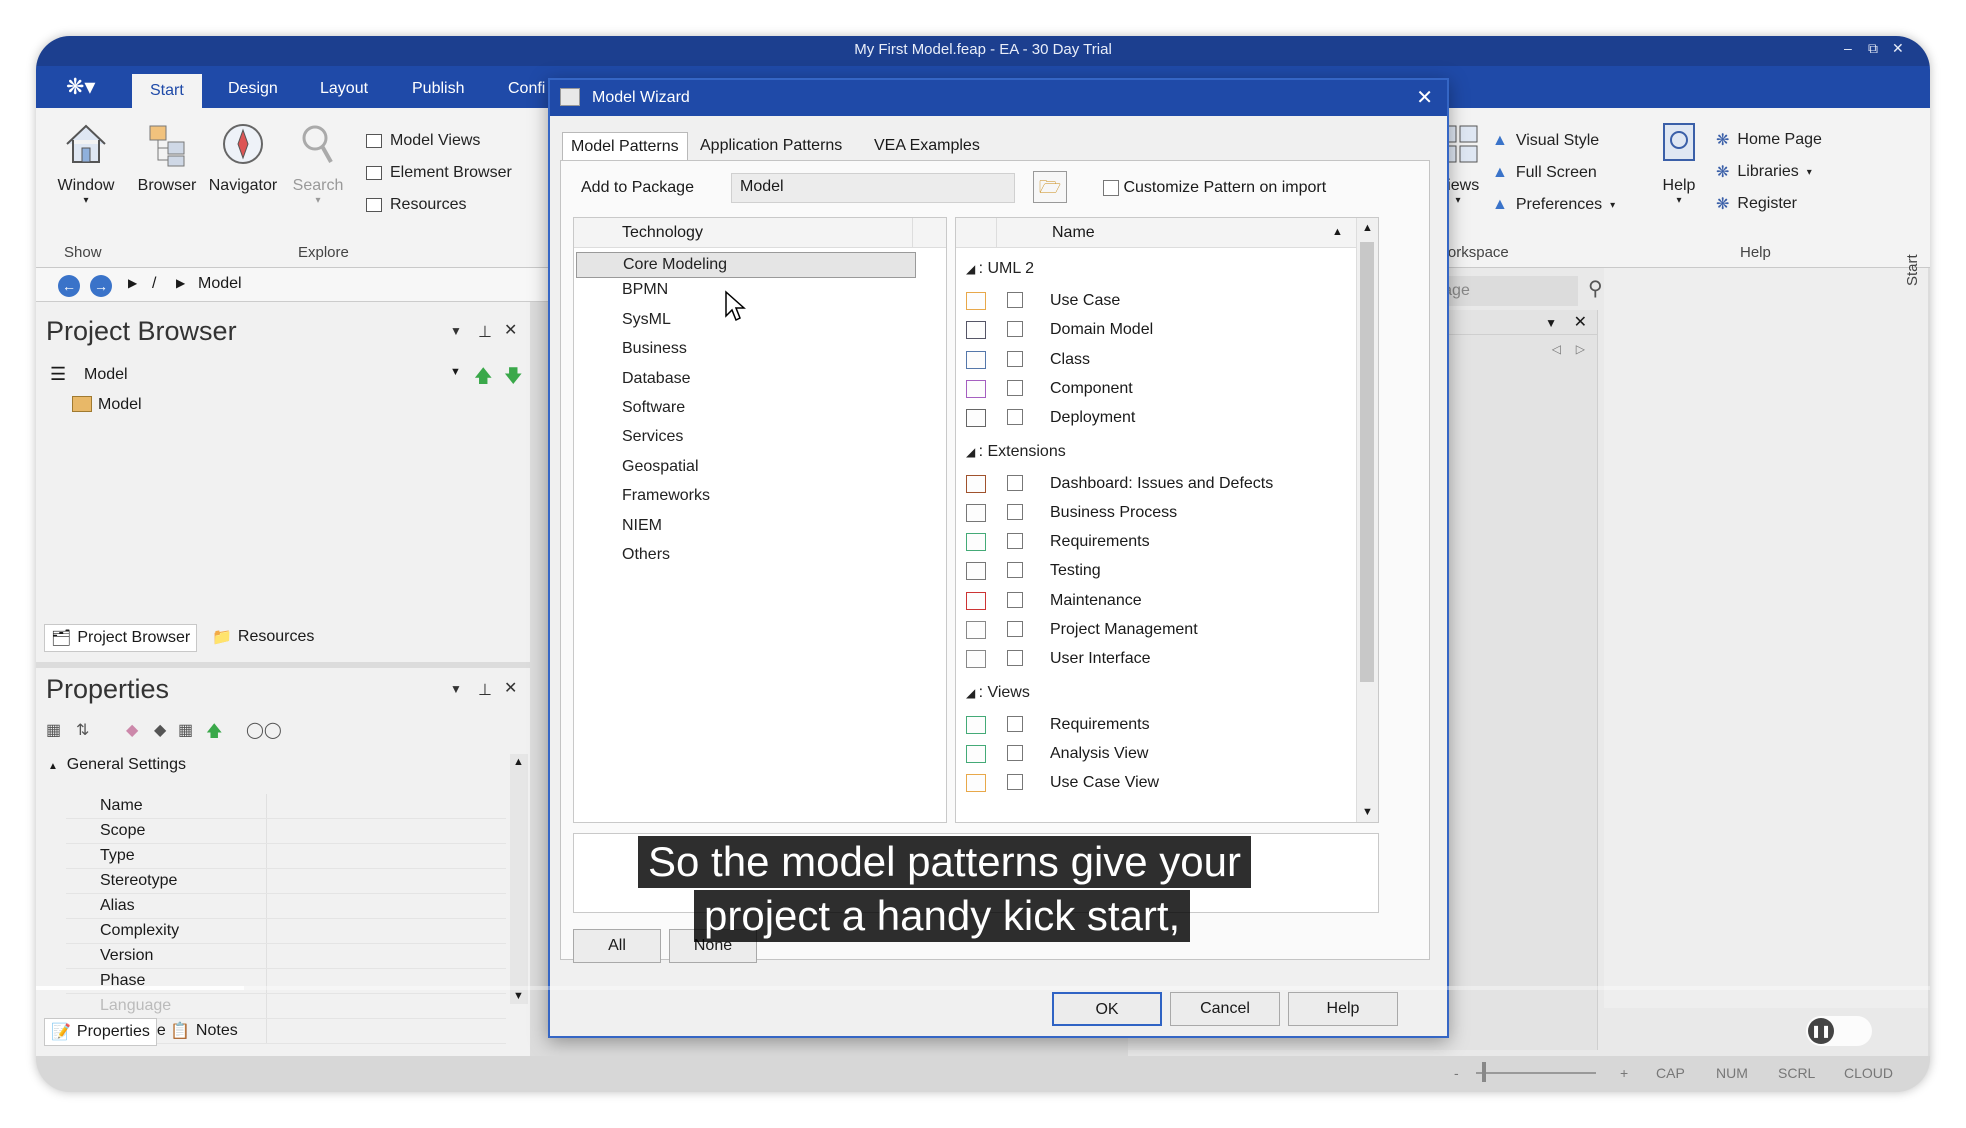  What do you see at coordinates (1580, 349) in the screenshot?
I see `next-icon: ▷` at bounding box center [1580, 349].